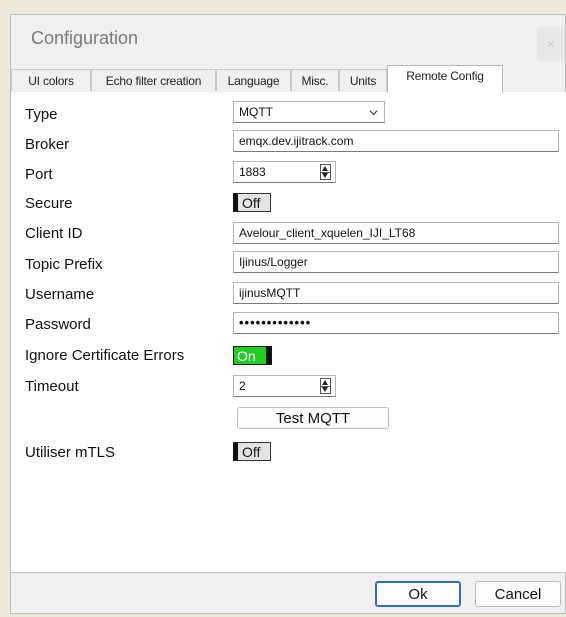 The height and width of the screenshot is (617, 566). What do you see at coordinates (58, 324) in the screenshot?
I see `password-label: Password` at bounding box center [58, 324].